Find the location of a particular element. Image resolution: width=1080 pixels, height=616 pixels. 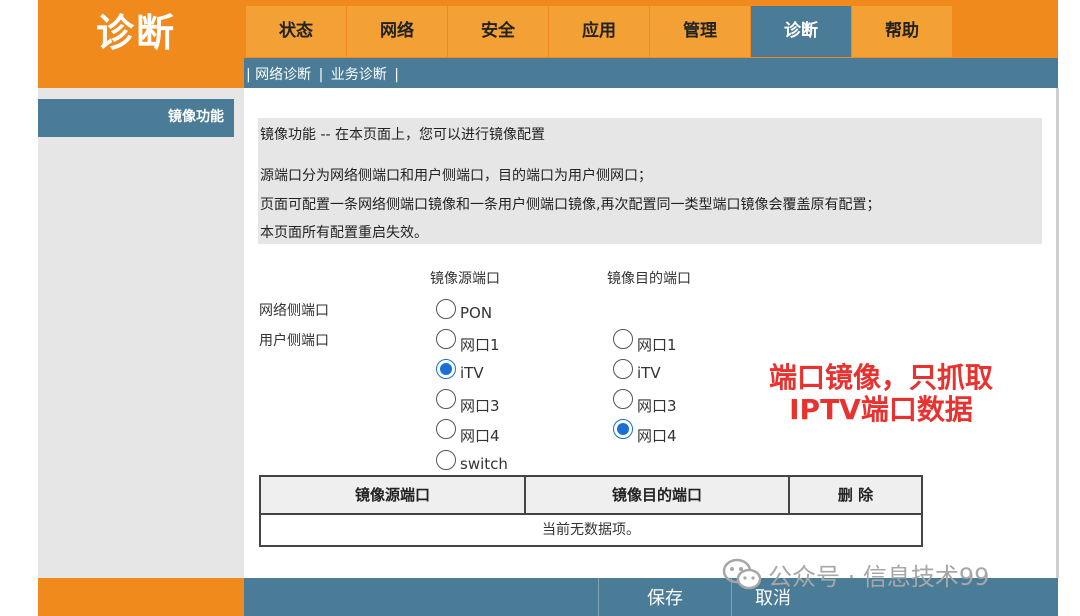

page-title: 诊断 is located at coordinates (136, 33).